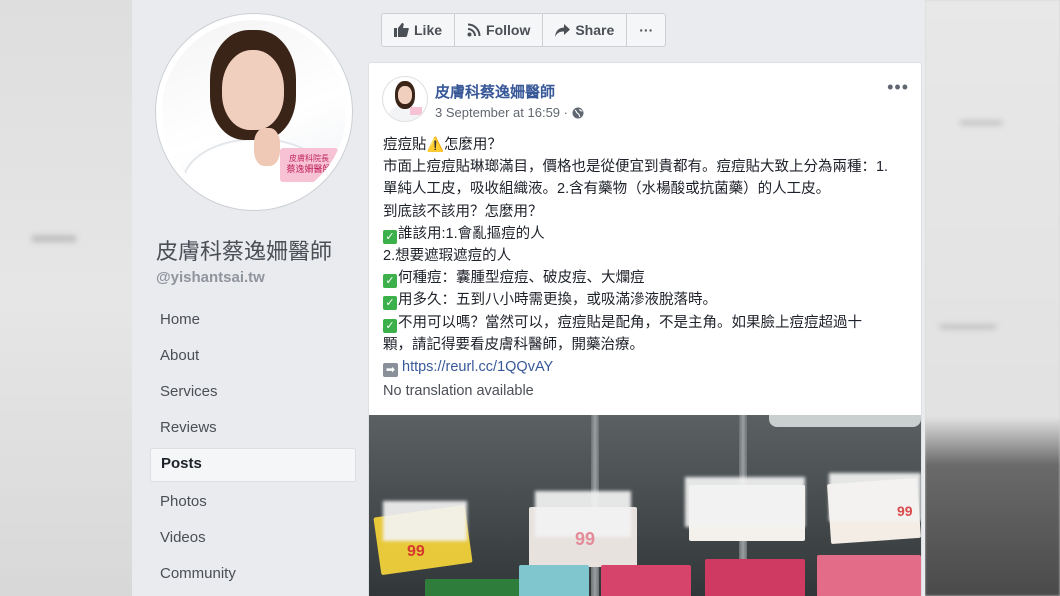 The width and height of the screenshot is (1060, 596). I want to click on post-line: ✓ 不用可以嗎？當然可以，痘痘貼是配角，不是主角。如果臉上痘痘超過十, so click(648, 323).